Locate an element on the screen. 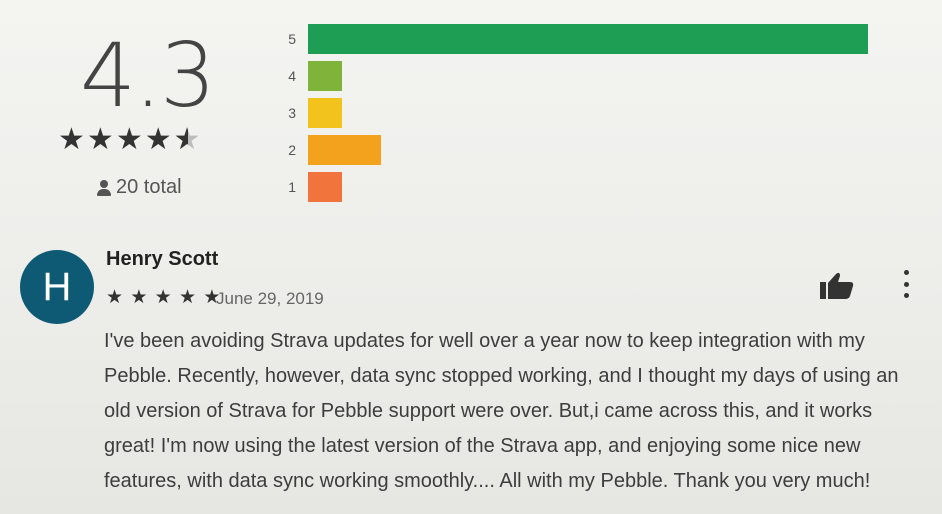 The image size is (942, 514). rating-summary: 4.3 ★★★★★ 20 total is located at coordinates (140, 110).